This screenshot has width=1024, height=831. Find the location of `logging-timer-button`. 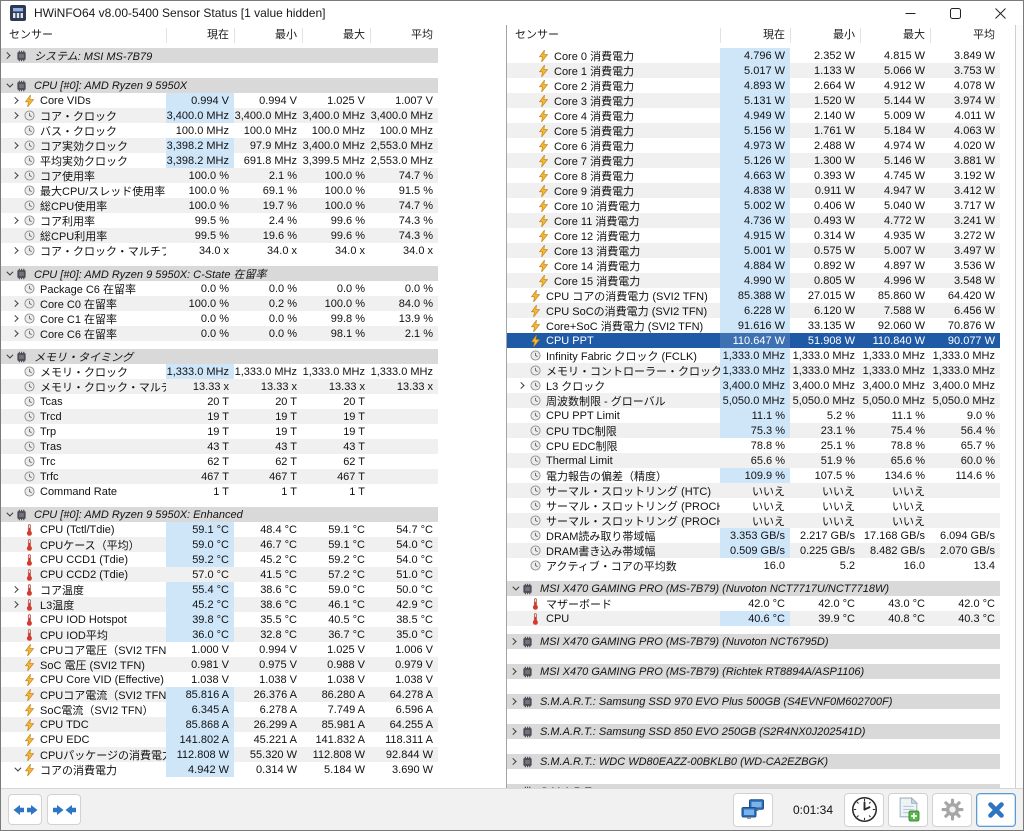

logging-timer-button is located at coordinates (864, 809).